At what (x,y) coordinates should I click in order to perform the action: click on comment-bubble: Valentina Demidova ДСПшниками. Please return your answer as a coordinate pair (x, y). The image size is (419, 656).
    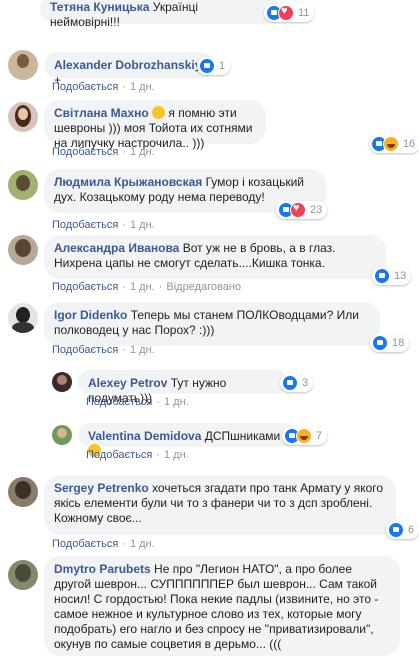
    Looking at the image, I should click on (187, 440).